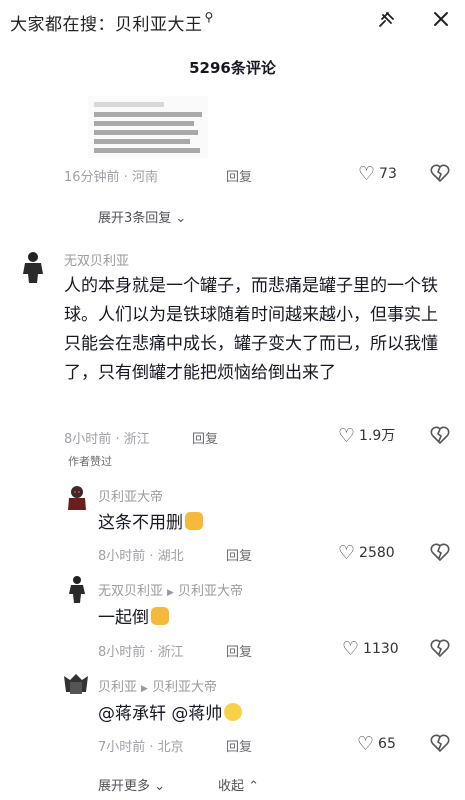  Describe the element at coordinates (140, 523) in the screenshot. I see `reply-text-content: 这条不用删` at that location.